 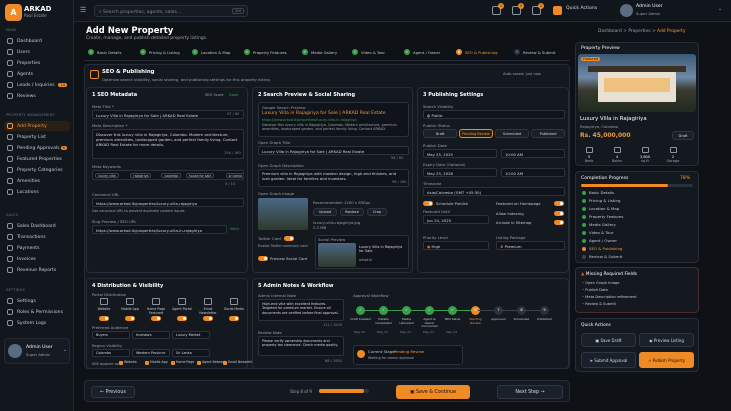 What do you see at coordinates (608, 340) in the screenshot?
I see `save-draft-button: ▣ Save Draft` at bounding box center [608, 340].